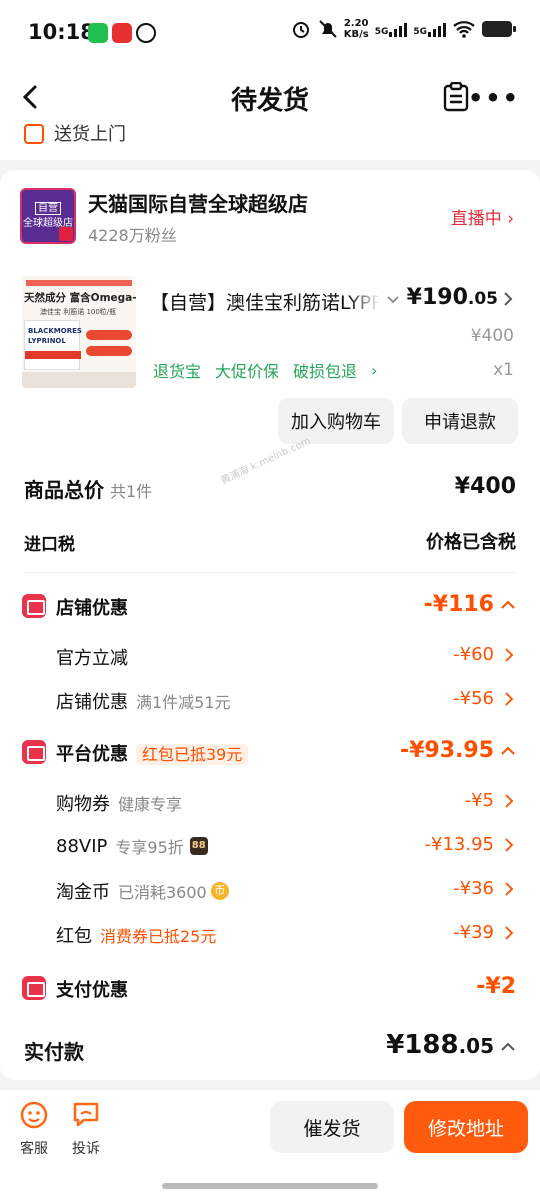 This screenshot has width=540, height=1200. Describe the element at coordinates (34, 1149) in the screenshot. I see `customer-service-label: 客服` at that location.